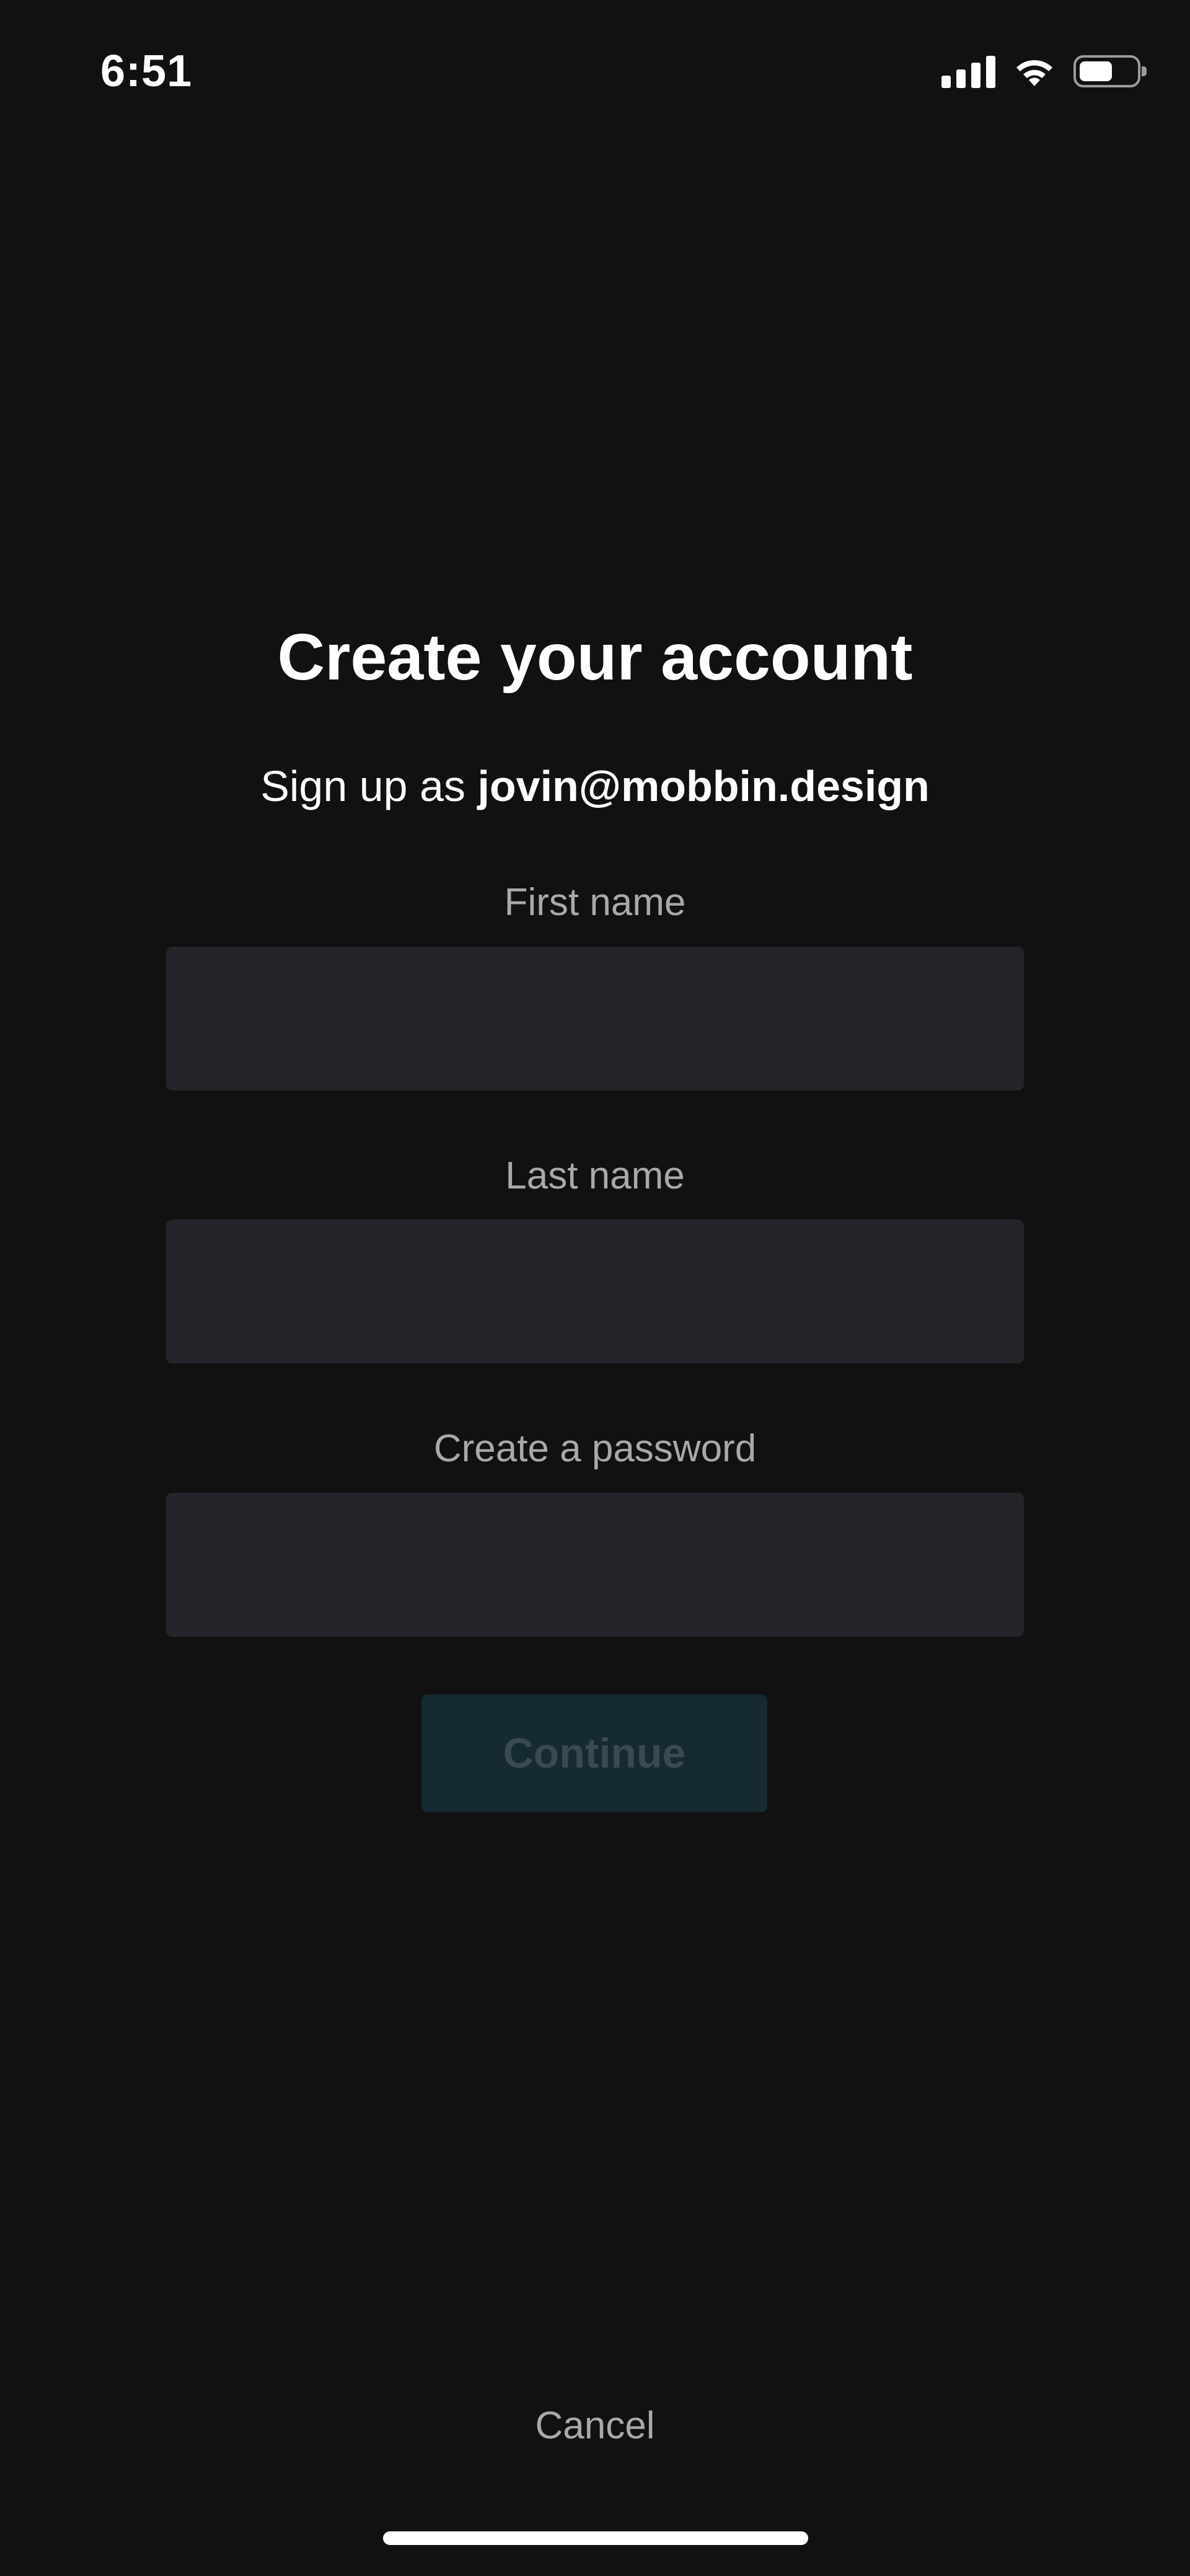 This screenshot has width=1190, height=2576. I want to click on status-icons, so click(1044, 71).